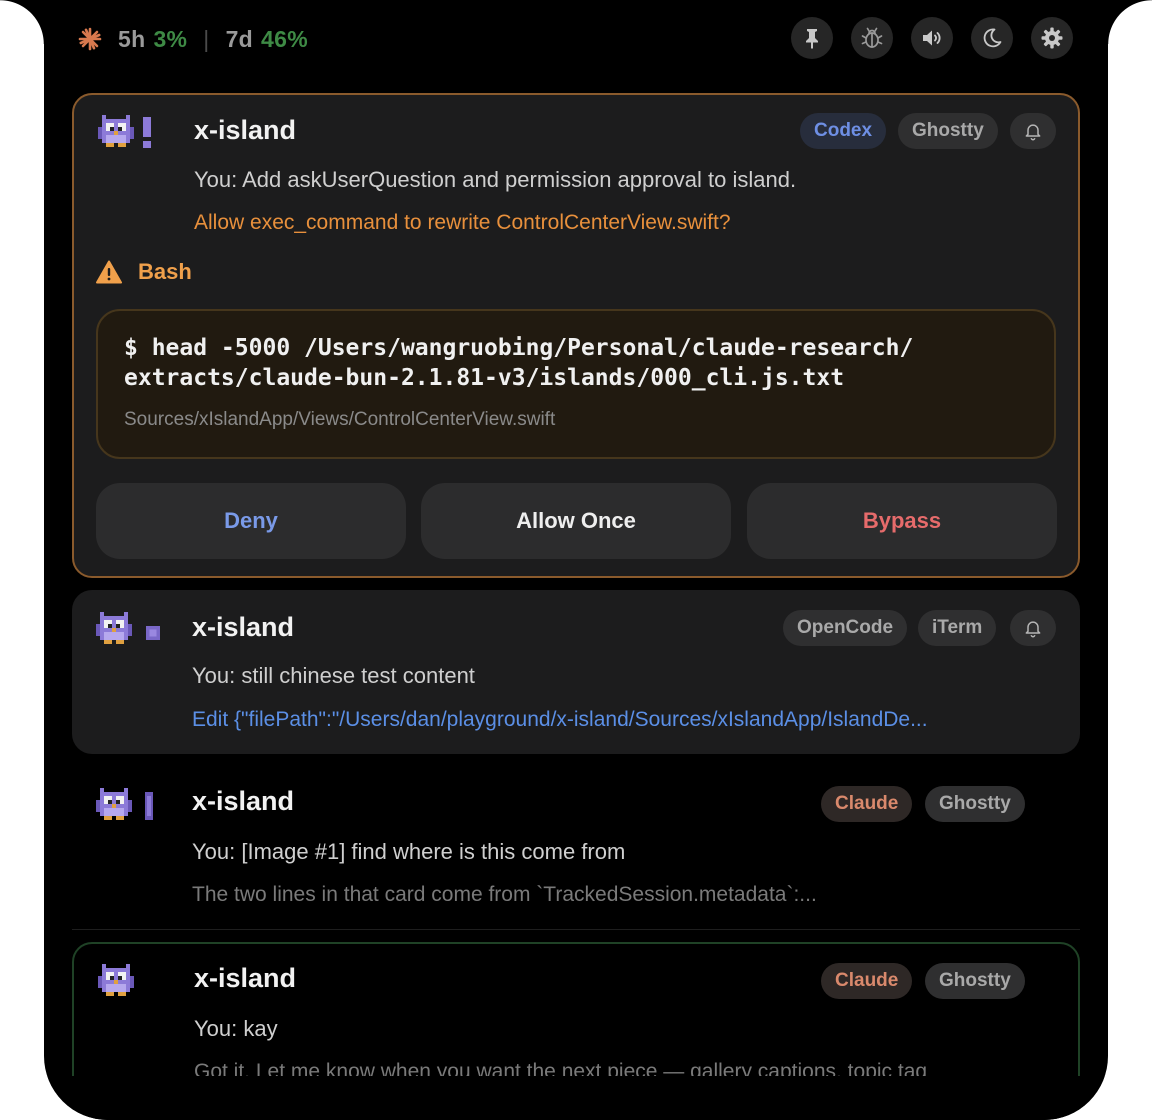 The height and width of the screenshot is (1120, 1152). I want to click on settings-button, so click(1052, 38).